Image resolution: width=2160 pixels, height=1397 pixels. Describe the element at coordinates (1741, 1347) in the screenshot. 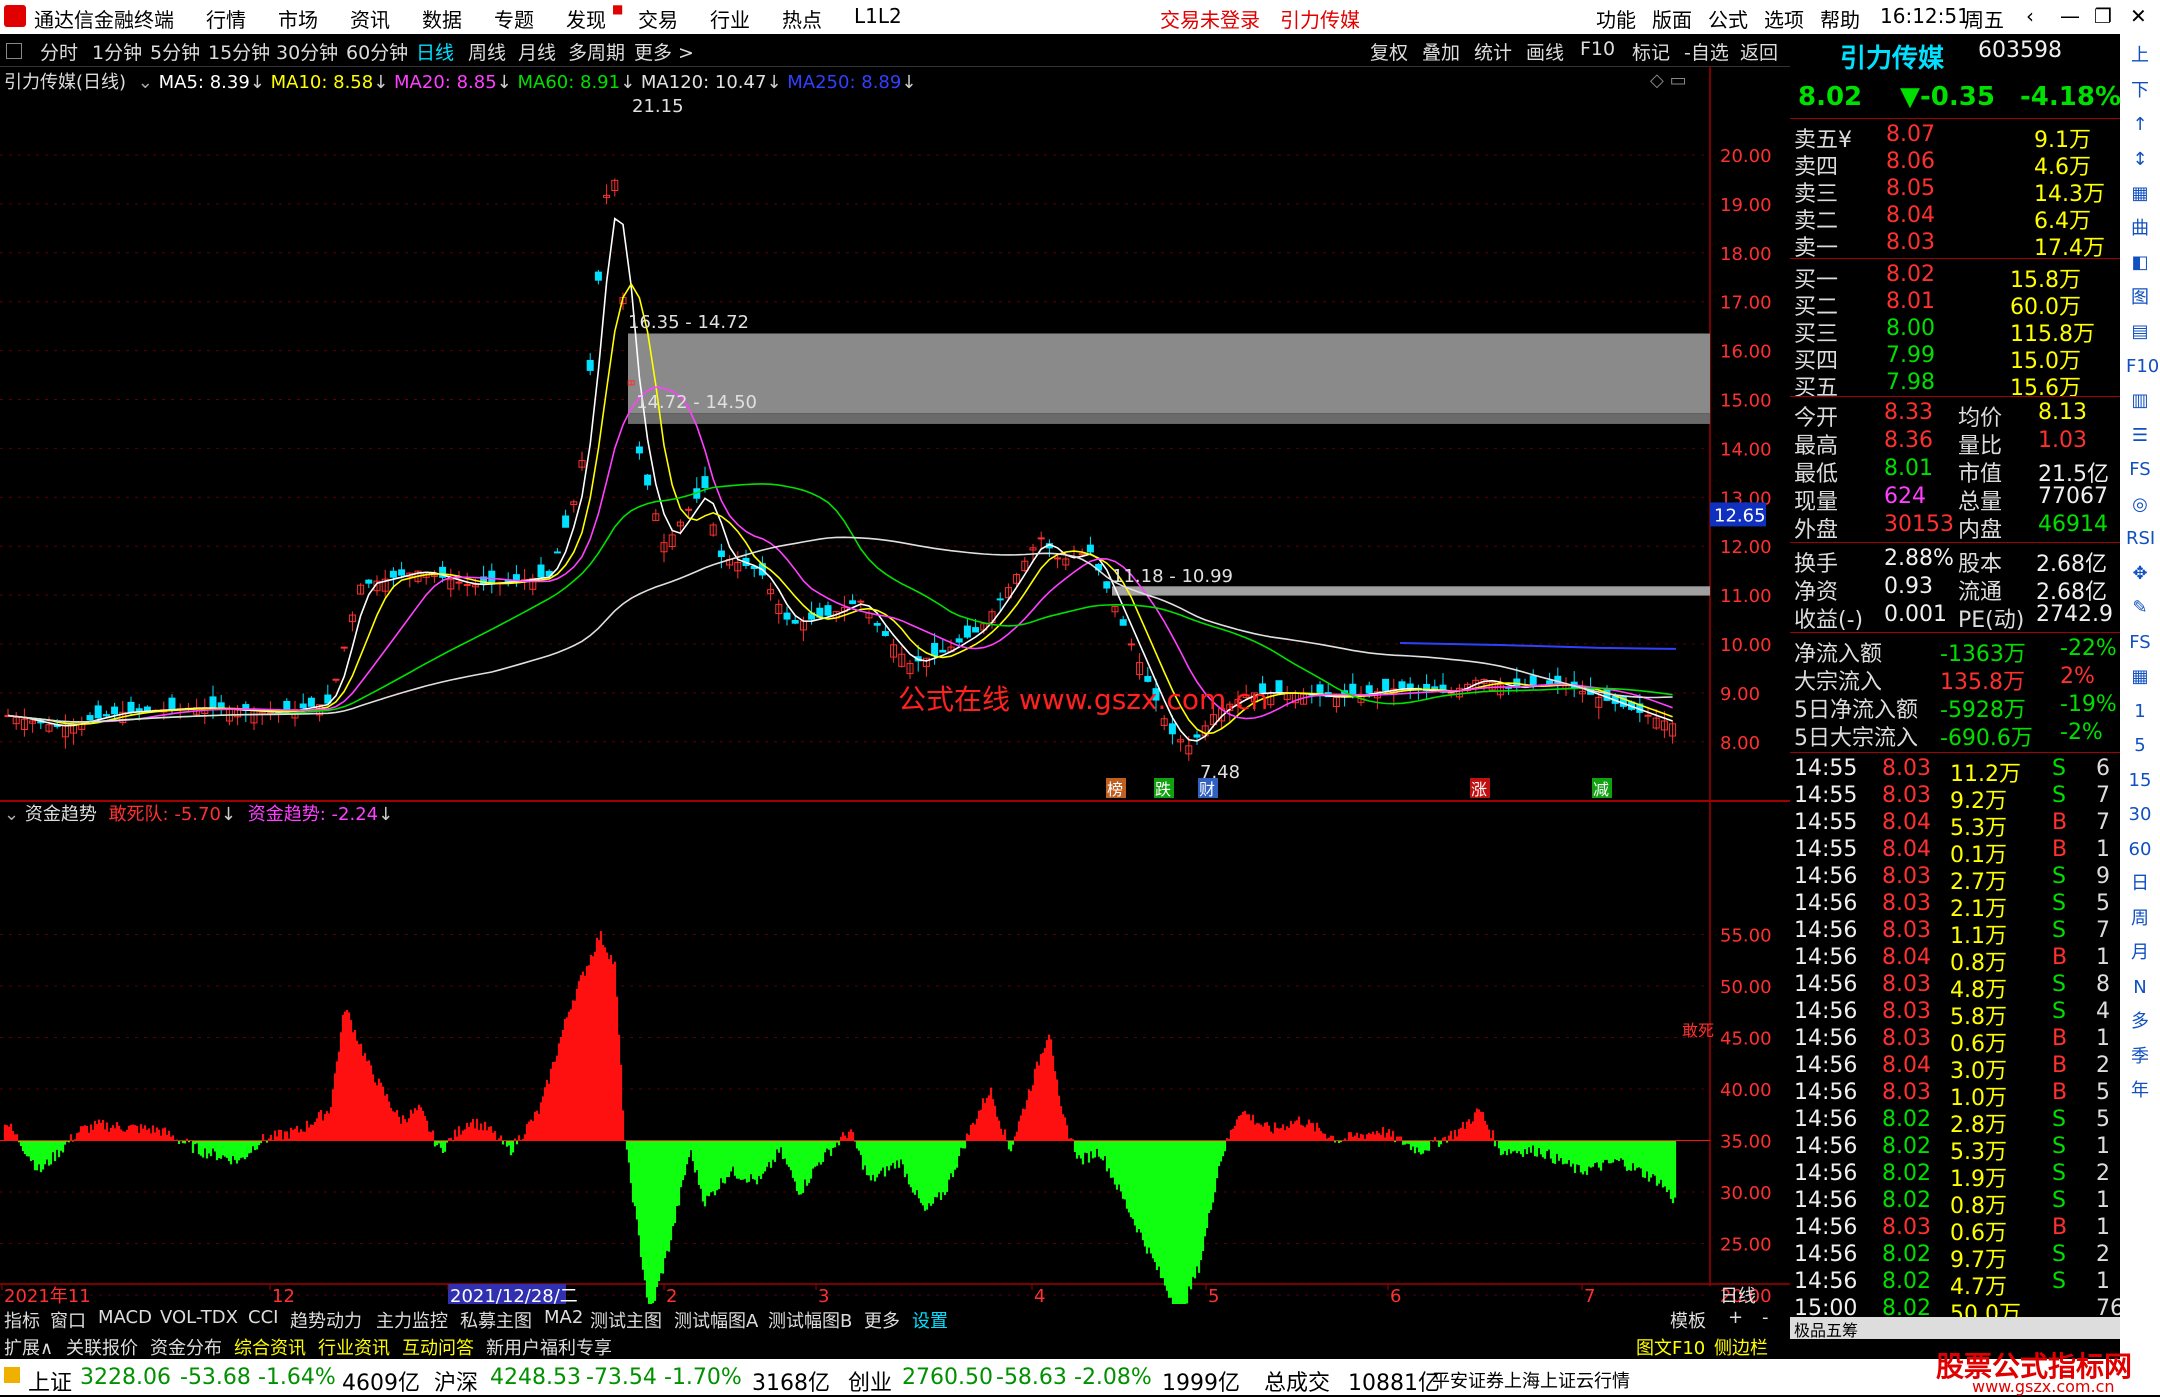

I see `tab-cebianlan: 侧边栏` at that location.